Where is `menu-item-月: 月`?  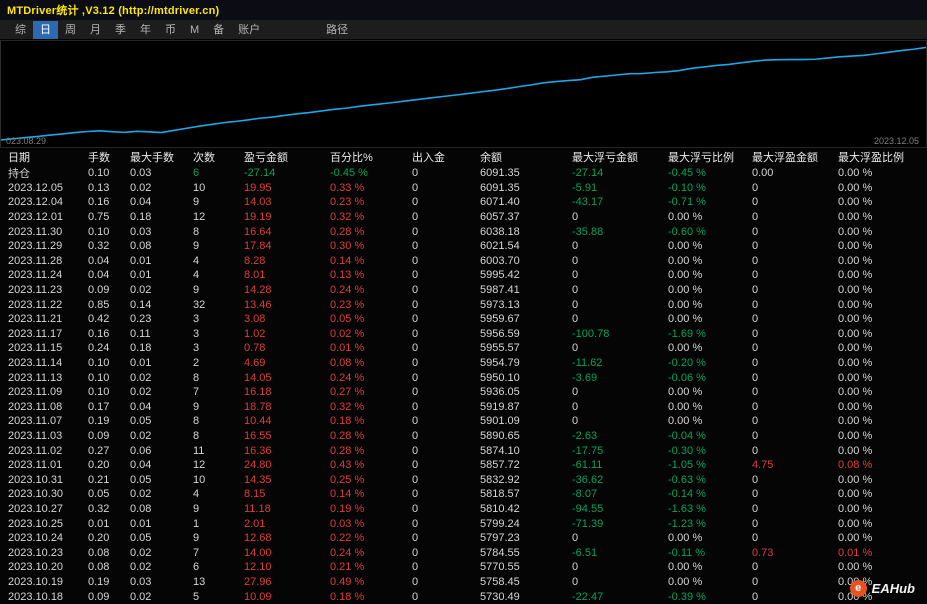
menu-item-月: 月 is located at coordinates (95, 30).